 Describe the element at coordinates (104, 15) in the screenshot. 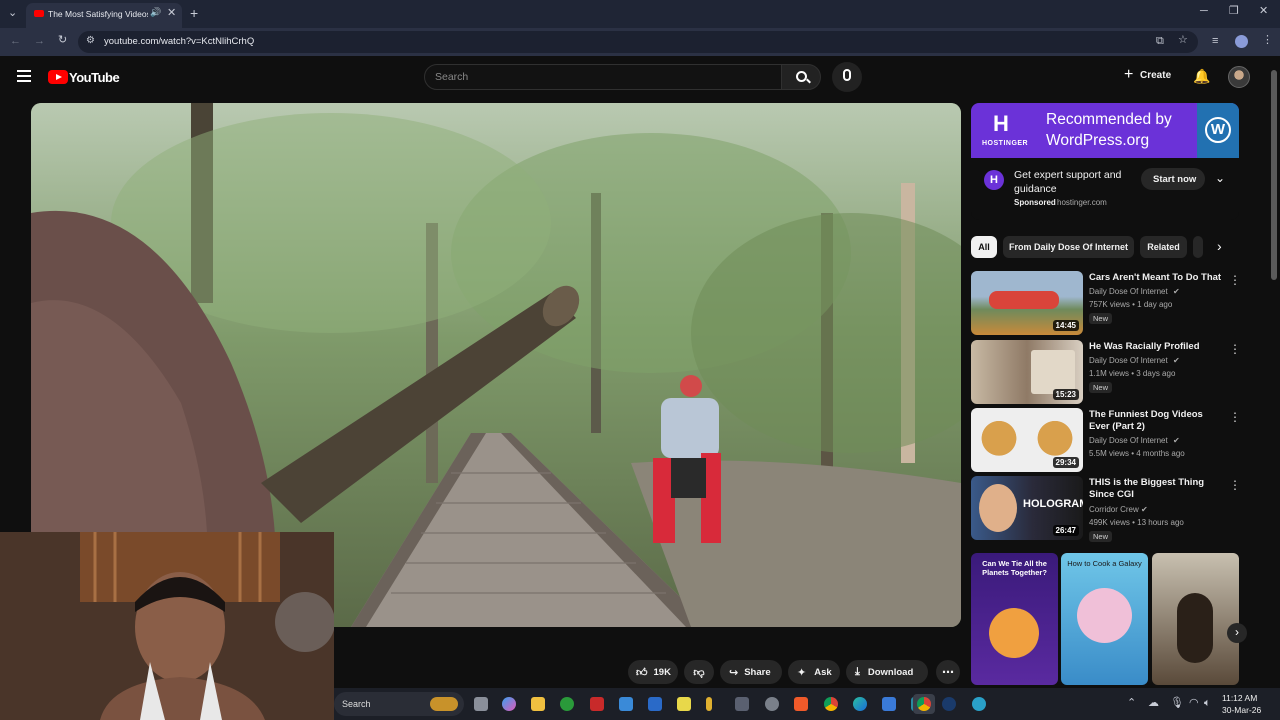

I see `browser-tab: The Most Satisfying Videos 🔊 ✕` at that location.